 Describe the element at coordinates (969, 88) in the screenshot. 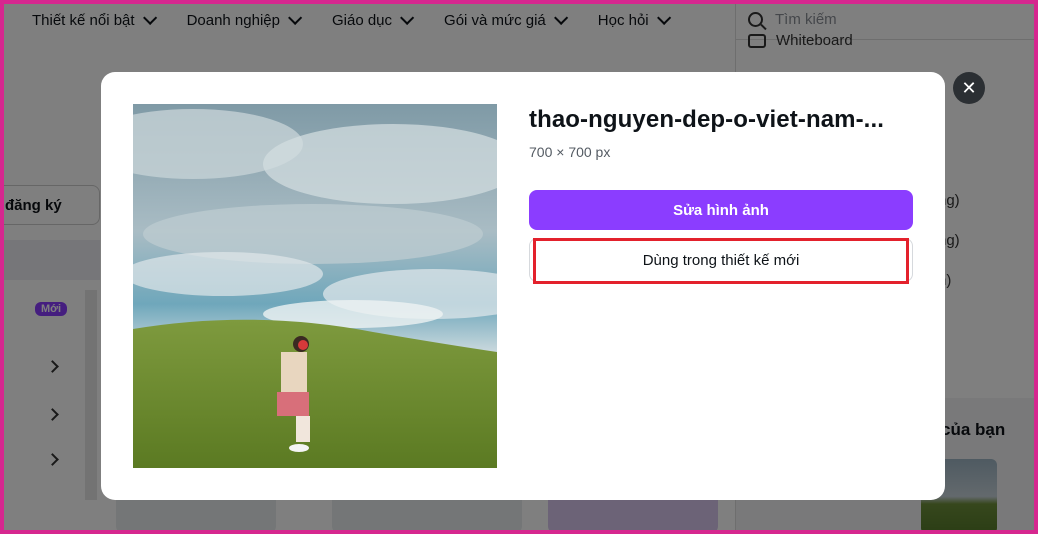

I see `close-icon: ✕` at that location.